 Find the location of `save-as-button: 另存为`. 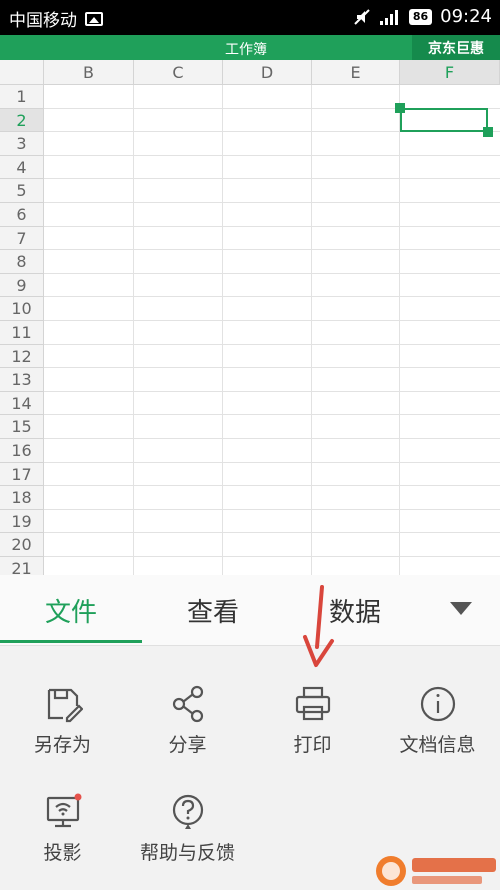

save-as-button: 另存为 is located at coordinates (62, 720).